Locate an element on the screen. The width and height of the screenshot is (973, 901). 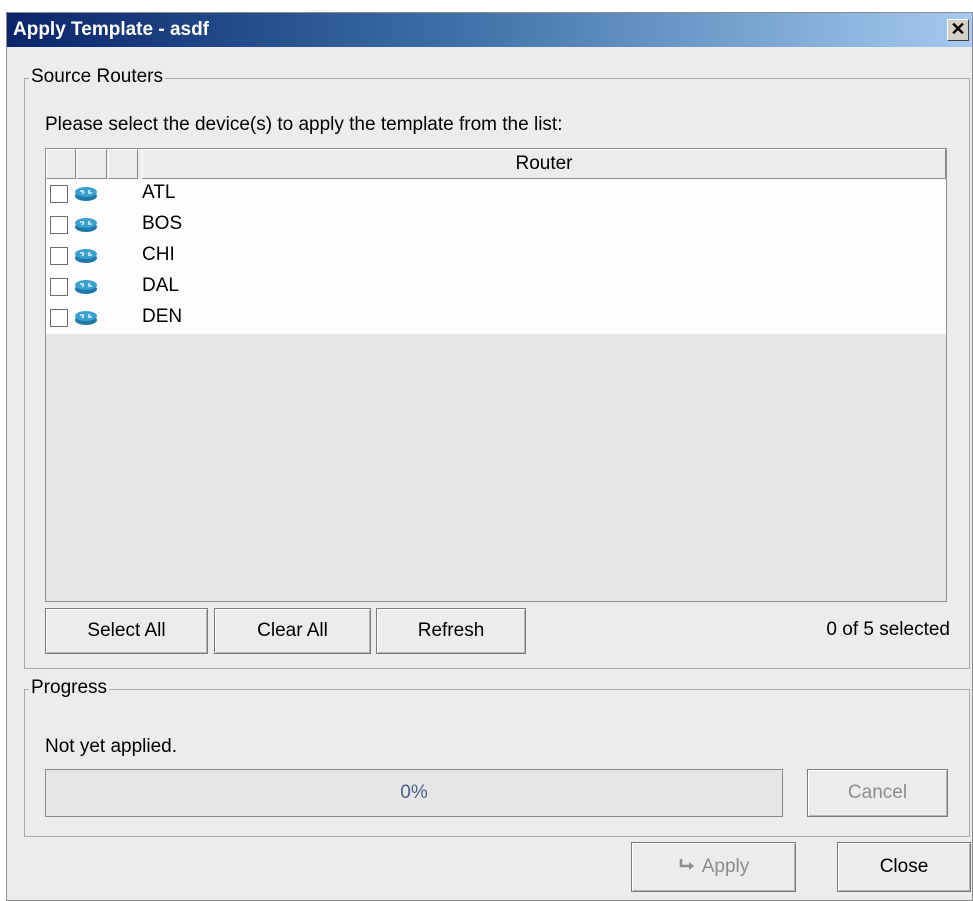
progress-legend: Progress is located at coordinates (69, 688).